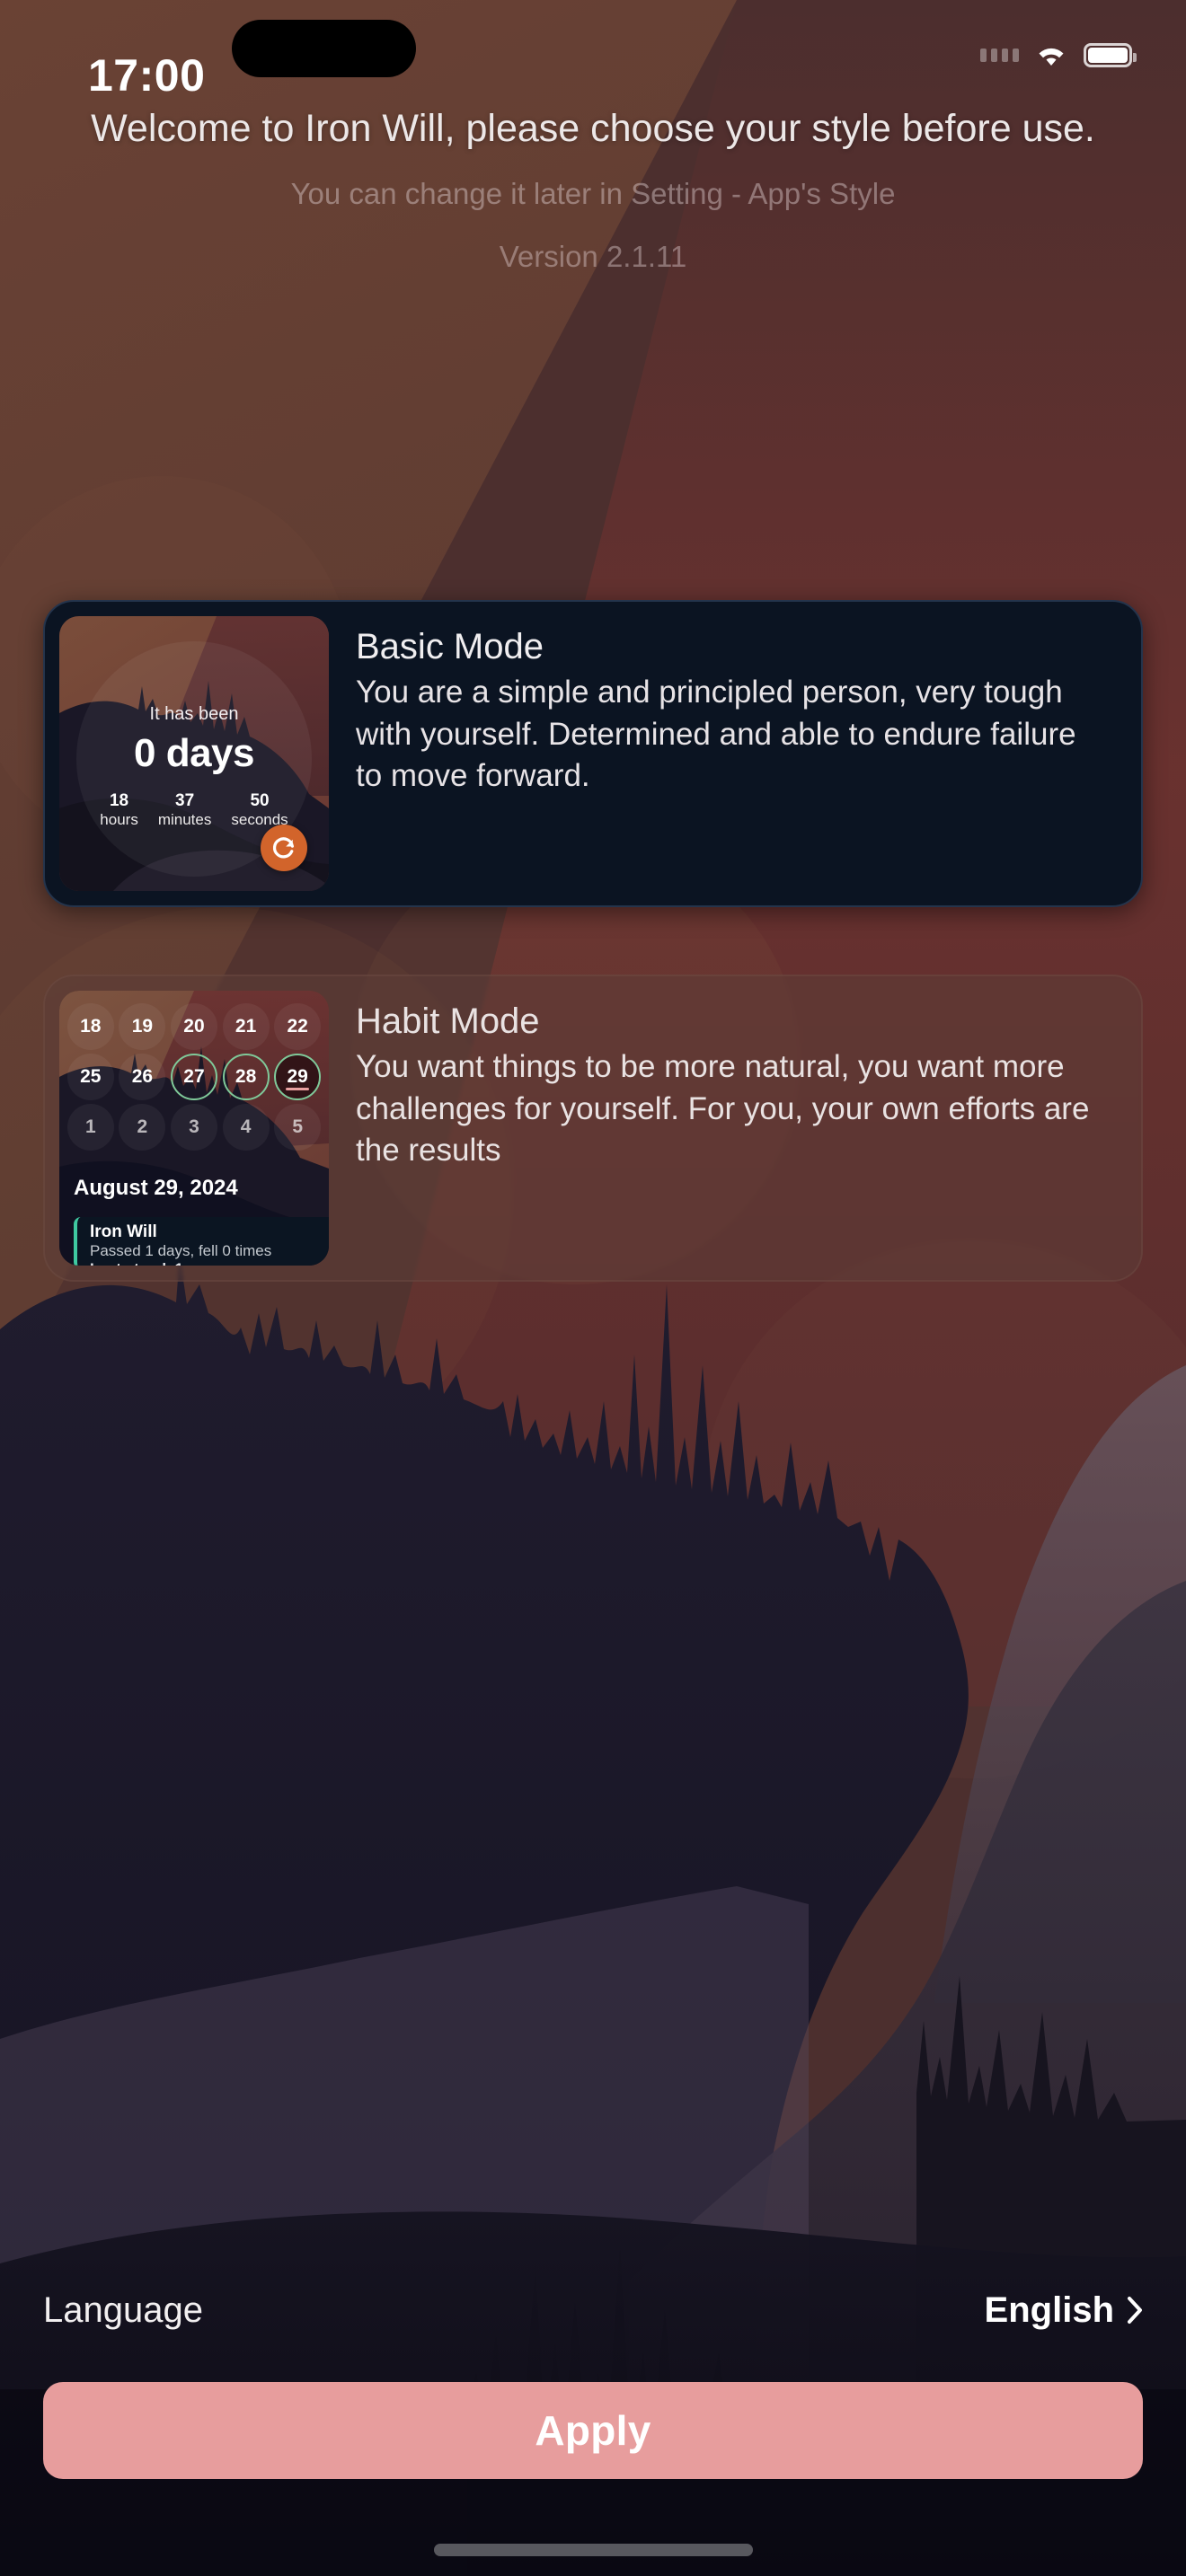 The height and width of the screenshot is (2576, 1186). Describe the element at coordinates (123, 1231) in the screenshot. I see `habit-name: Iron Will` at that location.